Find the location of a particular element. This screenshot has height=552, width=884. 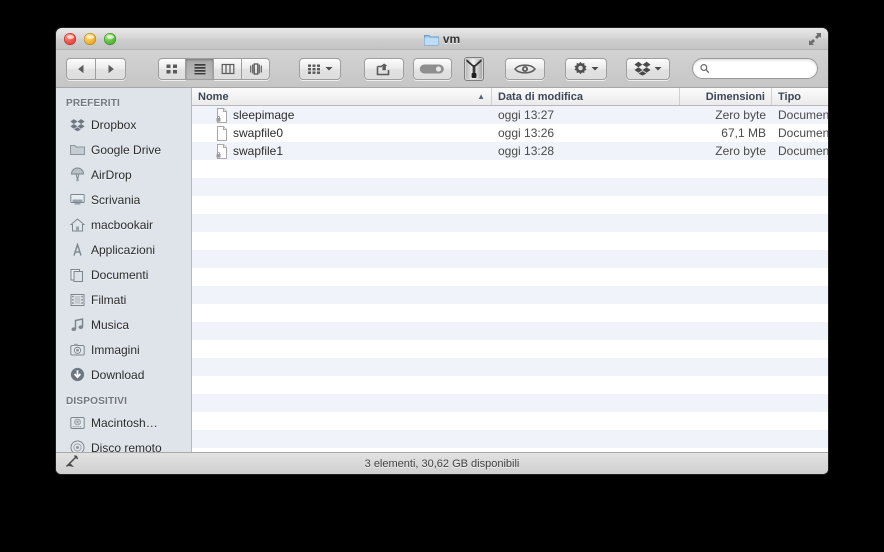

arrange-grid-icon is located at coordinates (313, 69).